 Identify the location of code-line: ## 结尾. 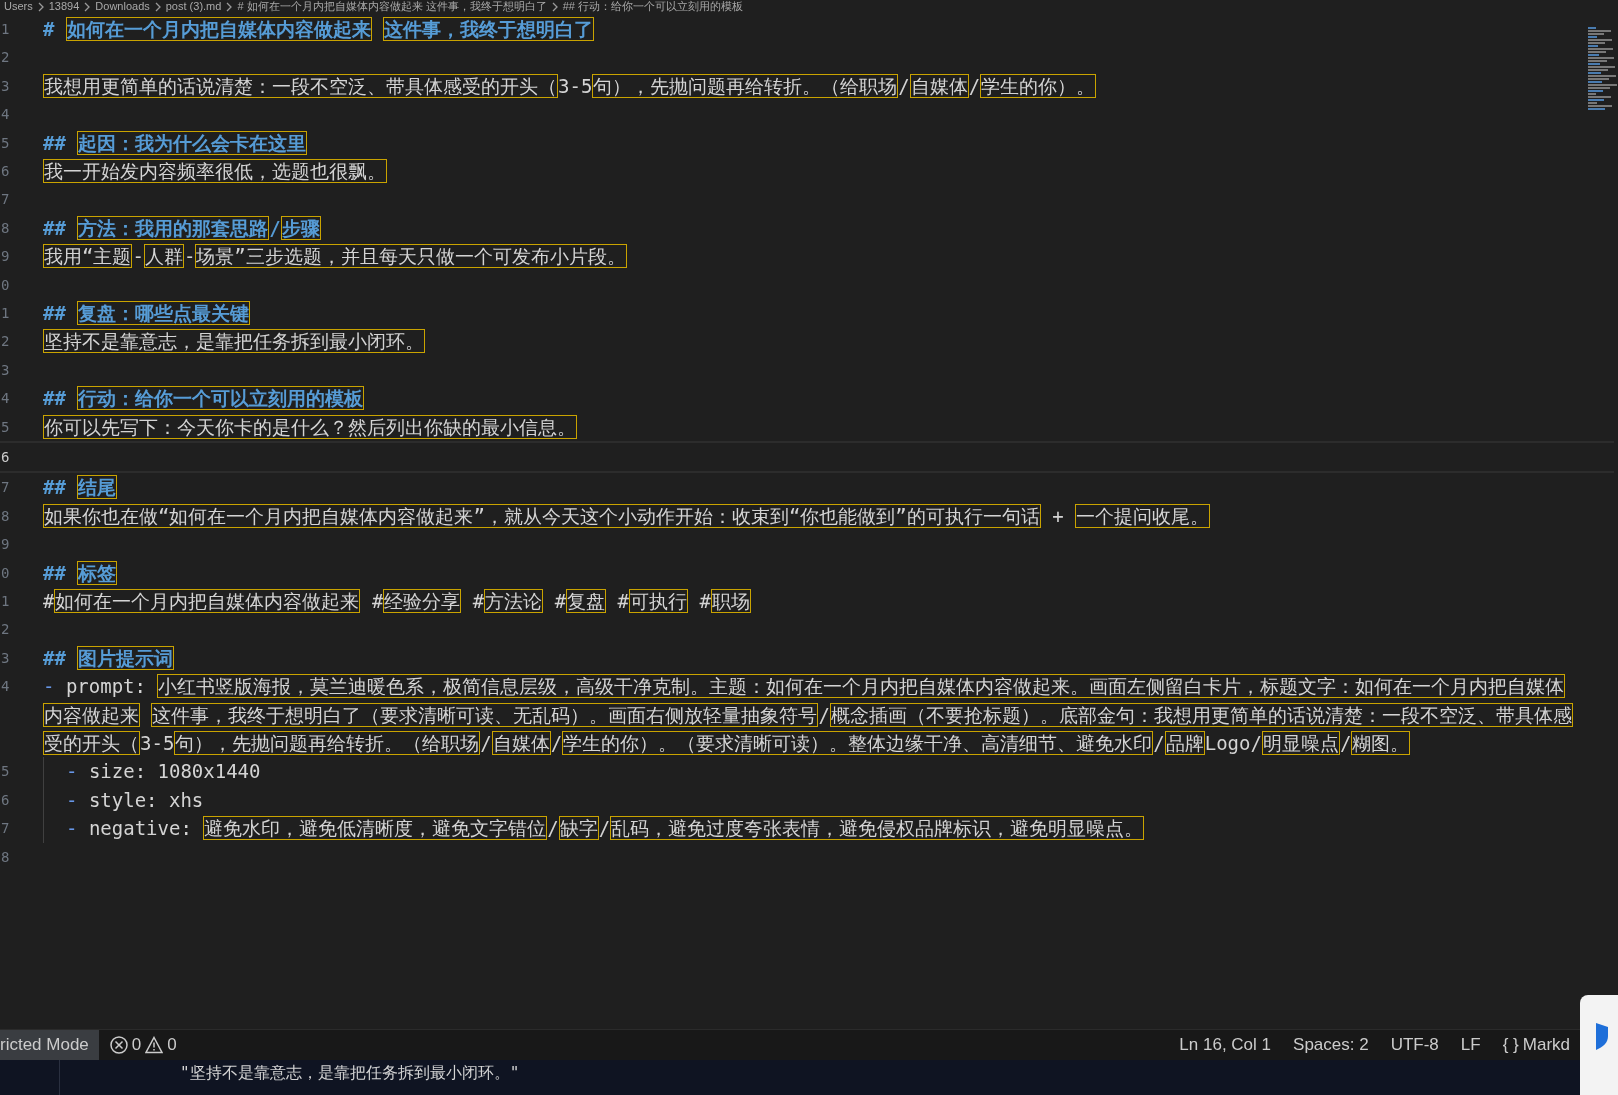
(81, 488).